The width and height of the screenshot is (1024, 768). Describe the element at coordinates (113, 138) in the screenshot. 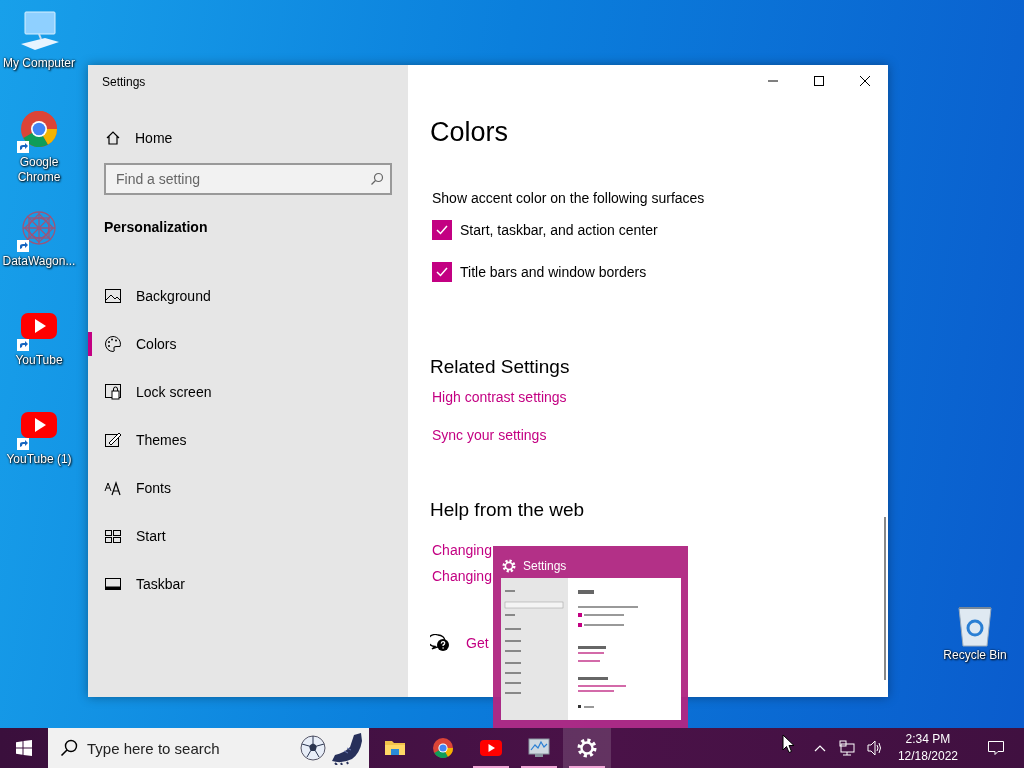

I see `home-icon` at that location.